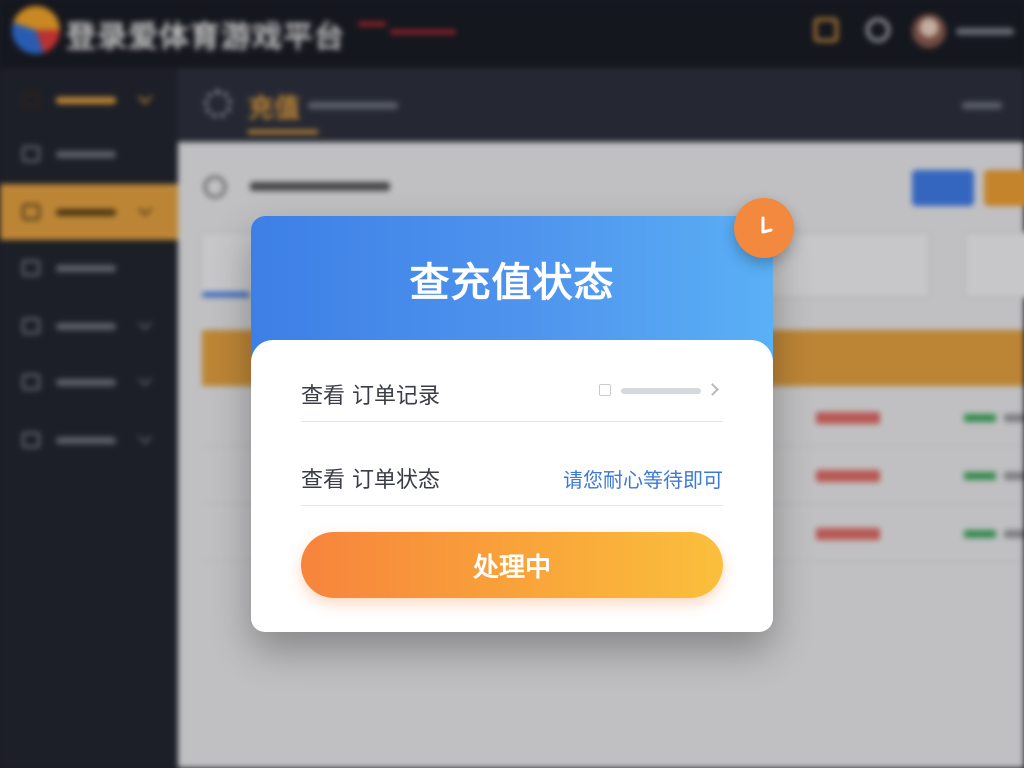  I want to click on checkbox-icon, so click(605, 390).